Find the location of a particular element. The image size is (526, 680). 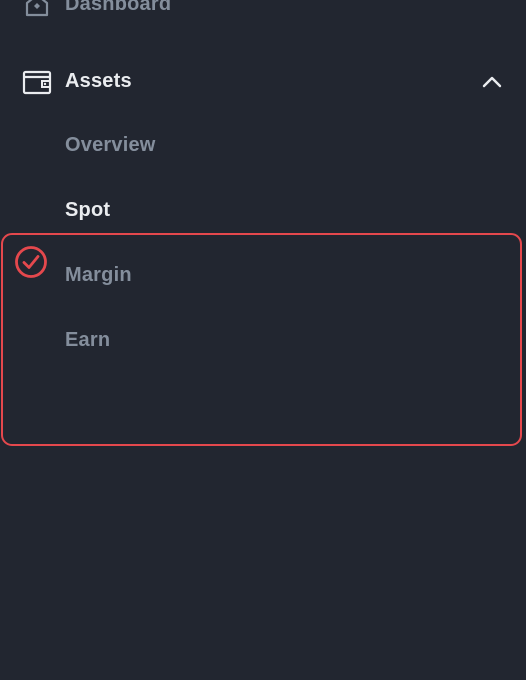

home-icon is located at coordinates (37, 10).